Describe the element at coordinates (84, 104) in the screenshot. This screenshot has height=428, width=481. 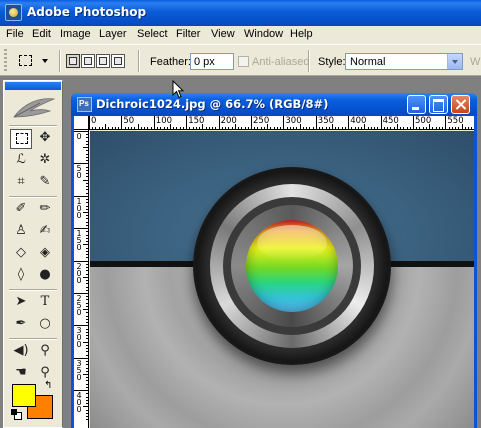
I see `photoshop-document-icon` at that location.